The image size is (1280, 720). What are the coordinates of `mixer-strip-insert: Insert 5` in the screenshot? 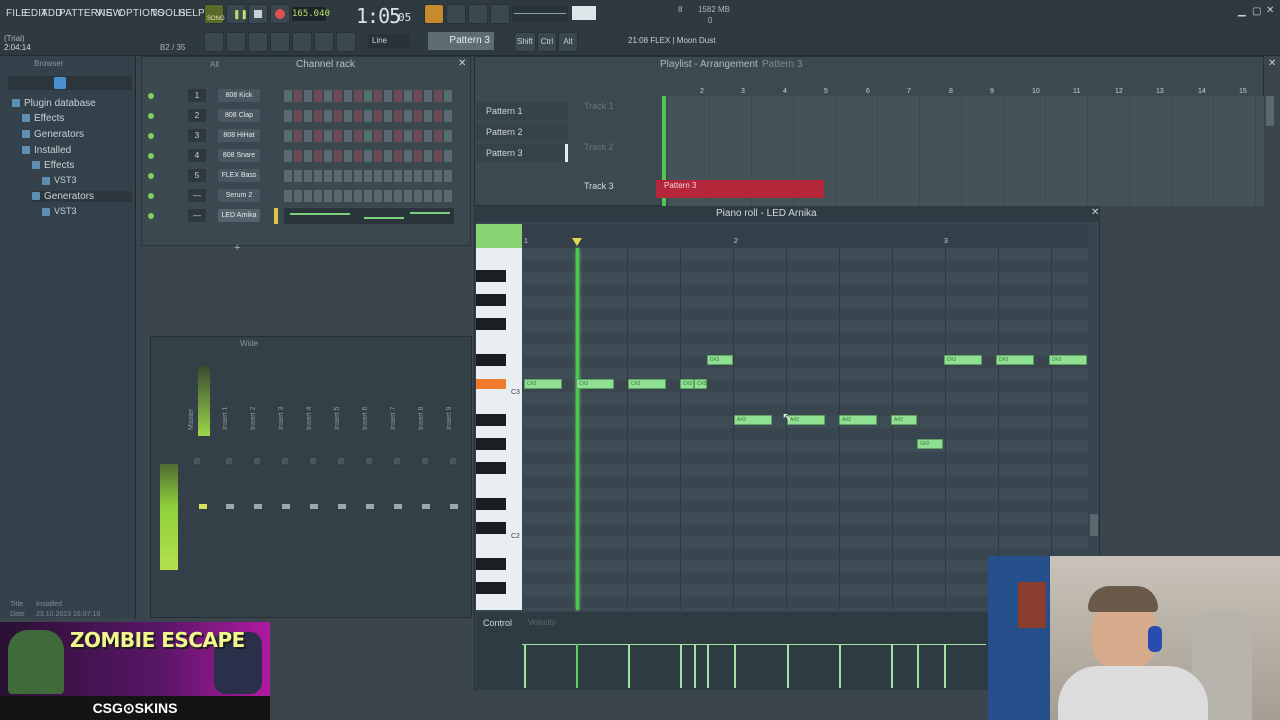 It's located at (342, 482).